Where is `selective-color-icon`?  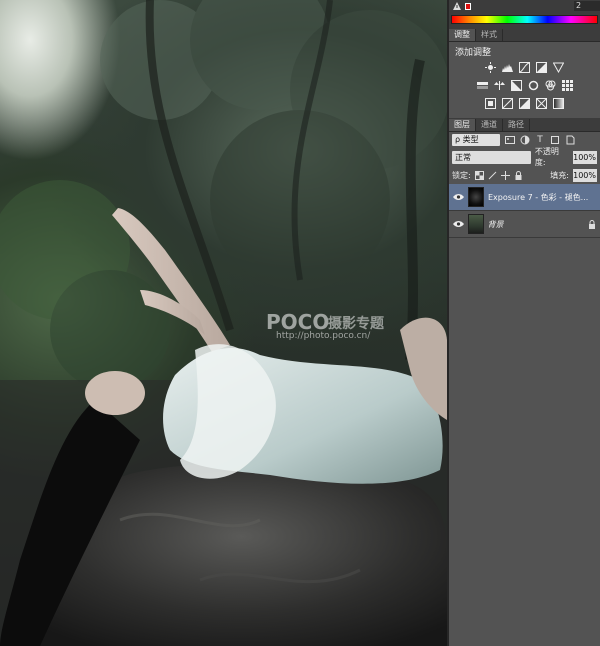 selective-color-icon is located at coordinates (541, 103).